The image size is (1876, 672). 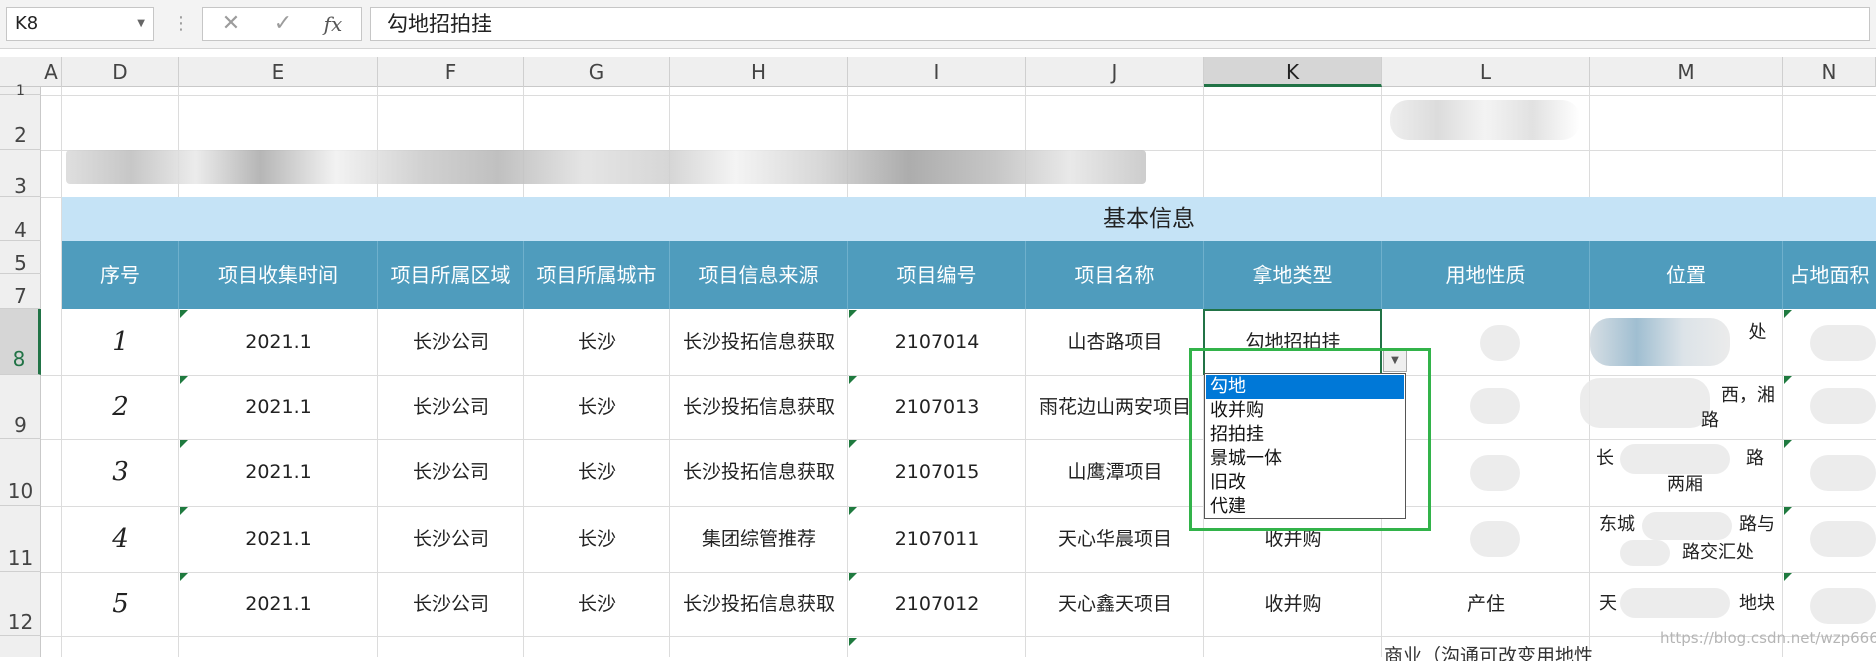 What do you see at coordinates (20, 539) in the screenshot?
I see `row-header-11: 11` at bounding box center [20, 539].